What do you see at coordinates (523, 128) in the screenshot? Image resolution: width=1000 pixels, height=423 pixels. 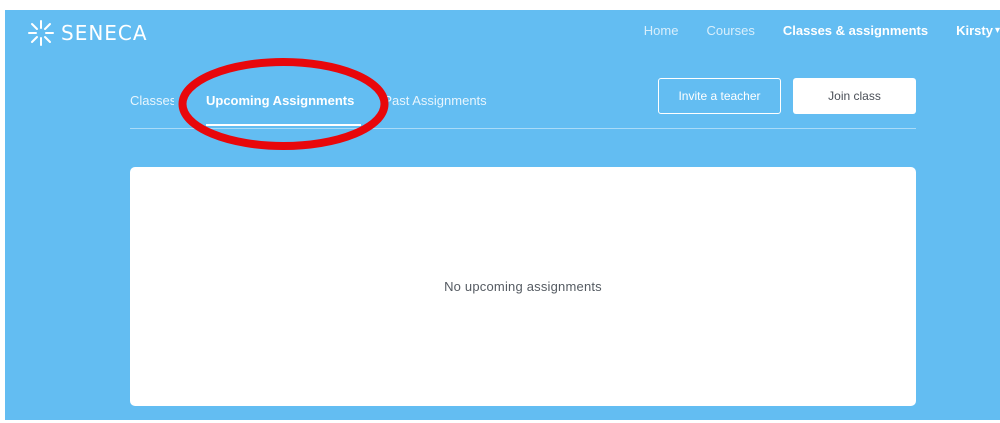 I see `tab-divider` at bounding box center [523, 128].